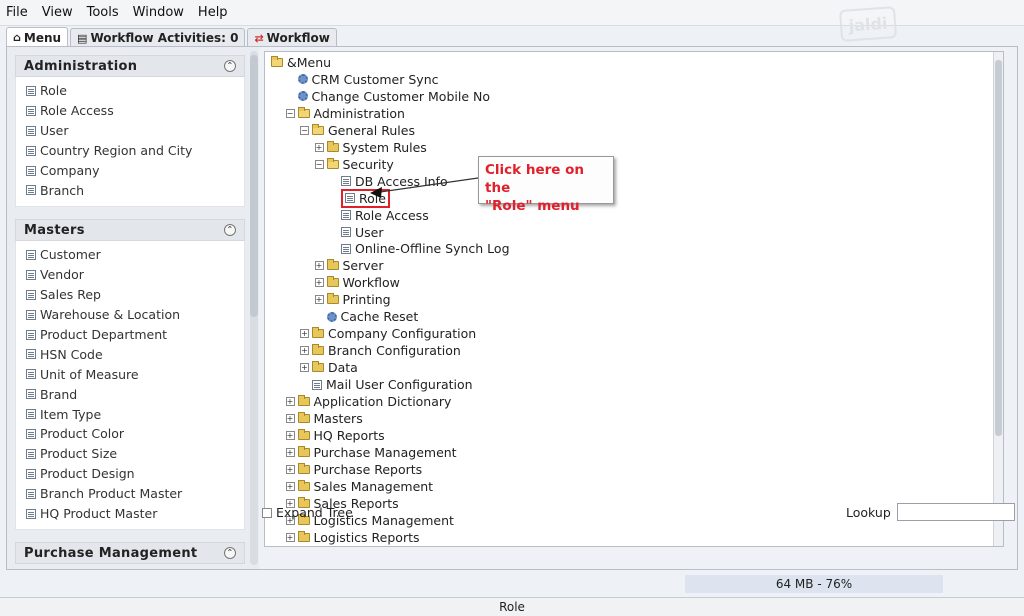 Image resolution: width=1024 pixels, height=616 pixels. Describe the element at coordinates (53, 91) in the screenshot. I see `sidebar-item-label: Role` at that location.